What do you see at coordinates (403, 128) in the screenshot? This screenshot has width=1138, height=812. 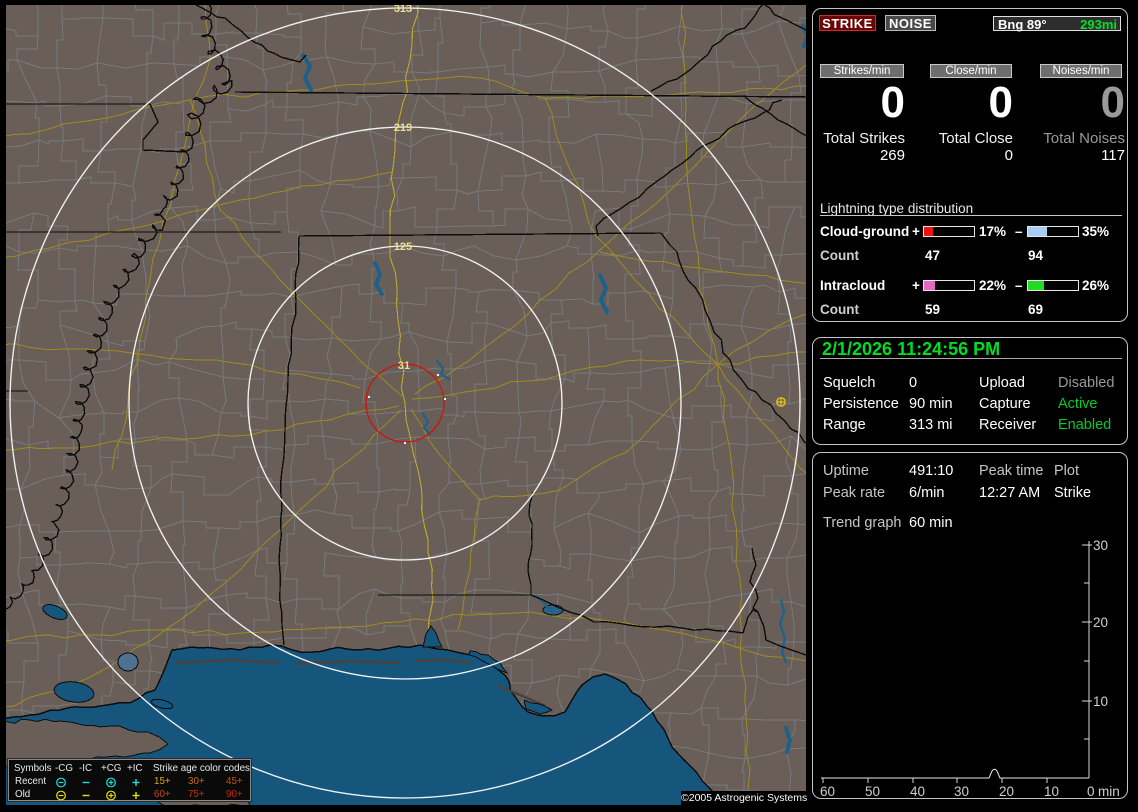 I see `svg-text: 219` at bounding box center [403, 128].